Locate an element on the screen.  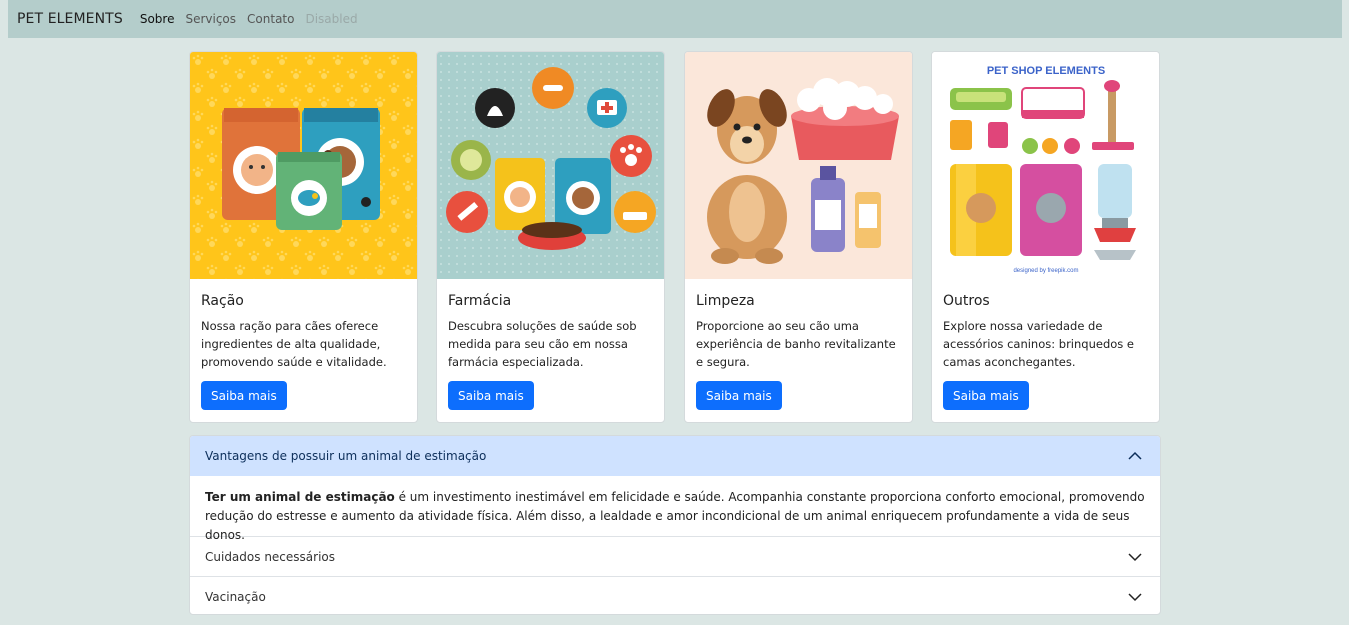
nav-link-contato: Contato is located at coordinates (270, 19).